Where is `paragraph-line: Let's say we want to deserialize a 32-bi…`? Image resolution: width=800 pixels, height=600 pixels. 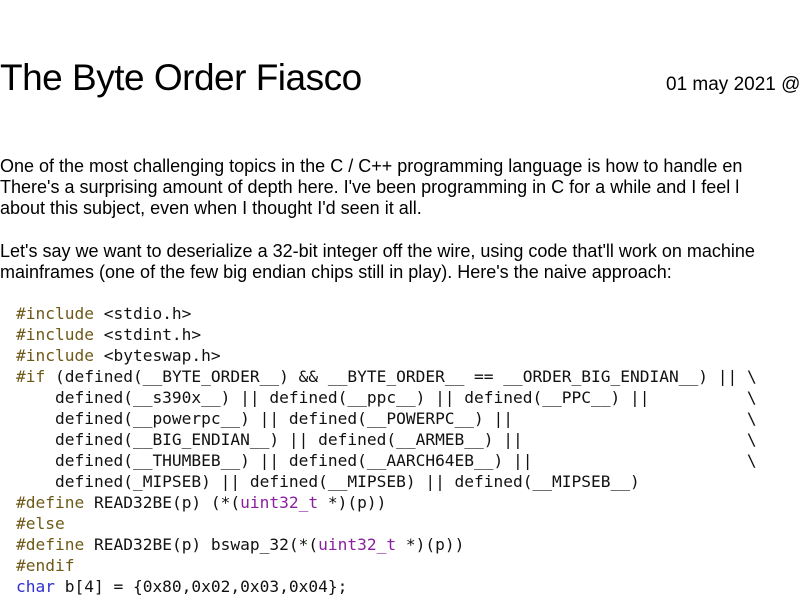 paragraph-line: Let's say we want to deserialize a 32-bi… is located at coordinates (377, 251).